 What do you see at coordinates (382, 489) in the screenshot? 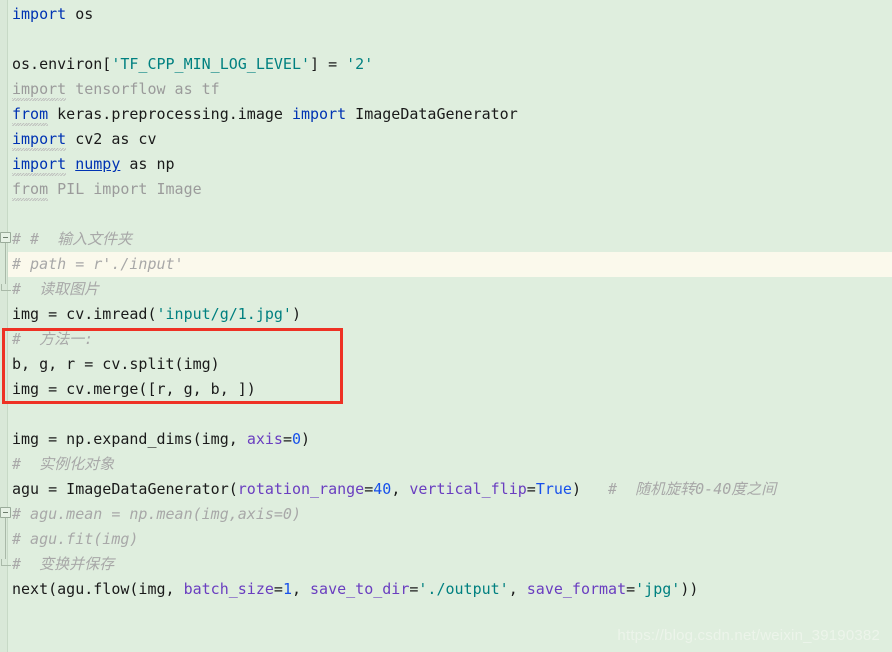
I see `code-token: 40` at bounding box center [382, 489].